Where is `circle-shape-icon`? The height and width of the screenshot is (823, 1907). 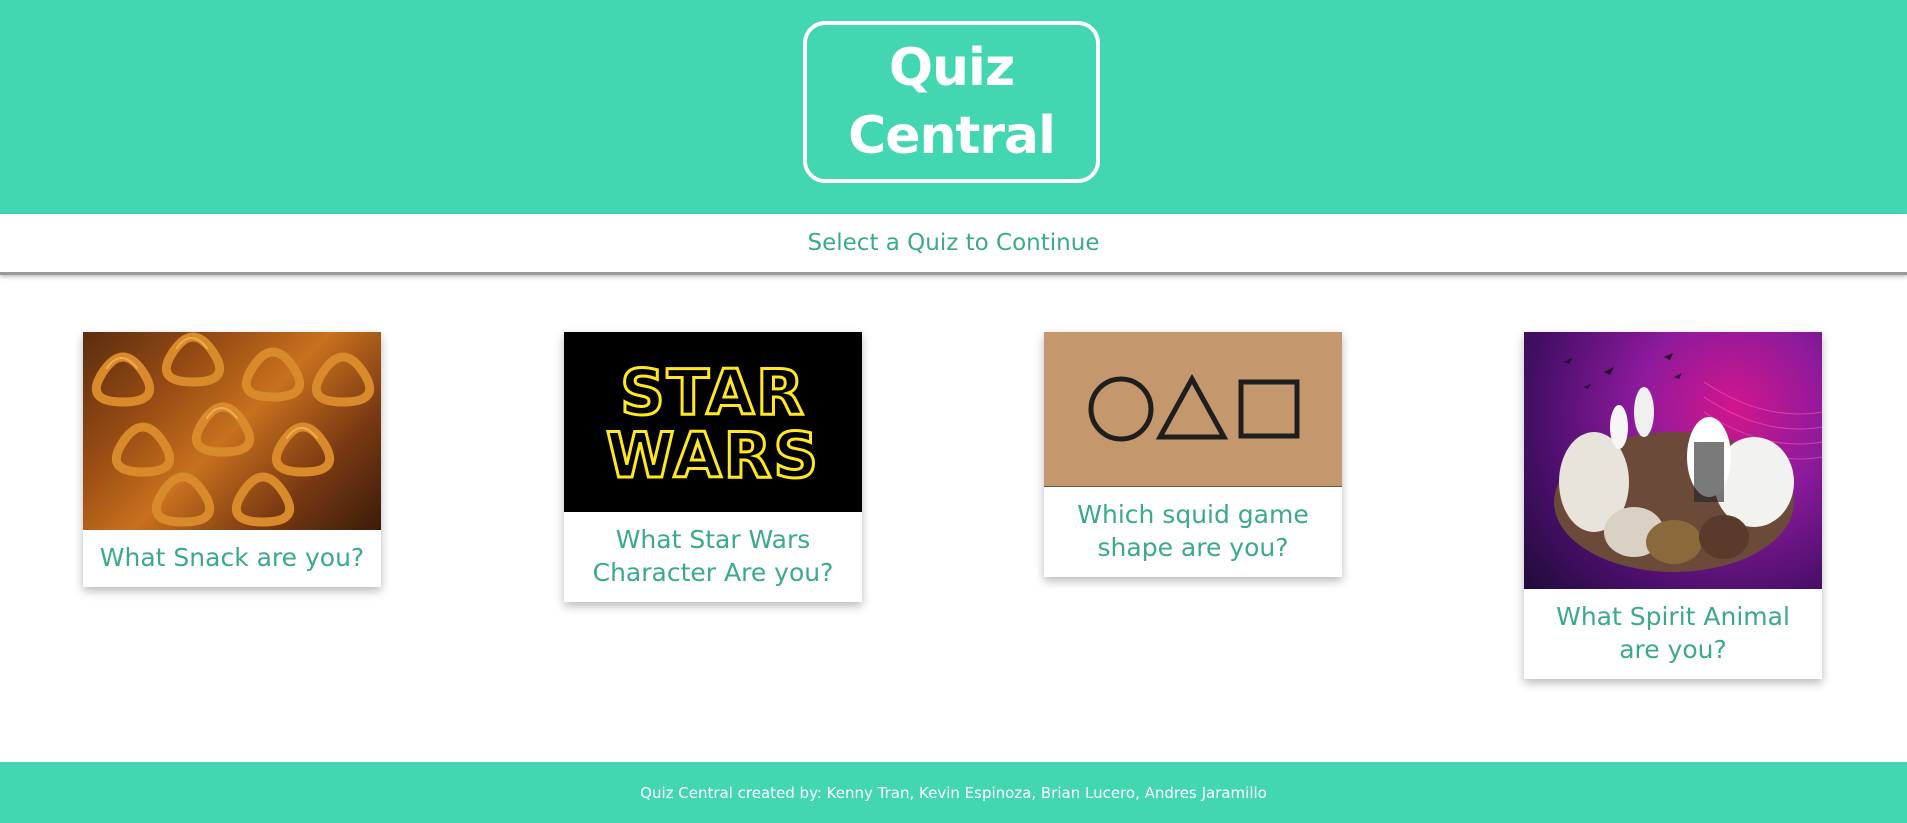
circle-shape-icon is located at coordinates (1121, 409).